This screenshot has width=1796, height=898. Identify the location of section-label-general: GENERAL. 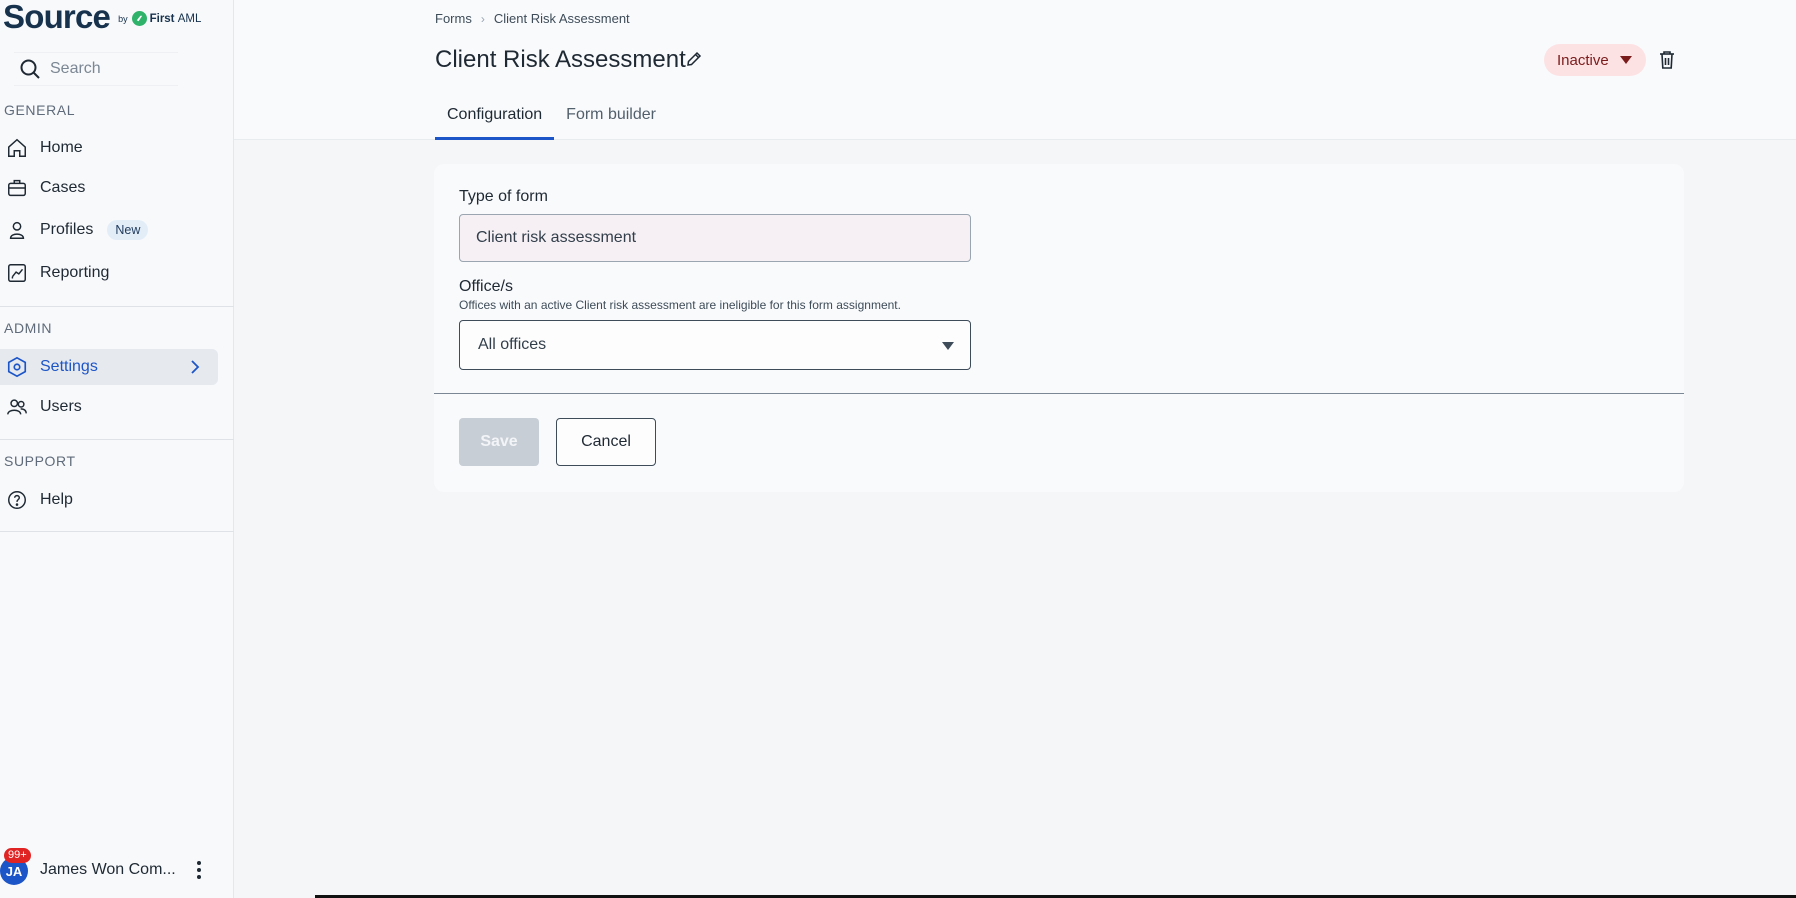
(40, 110).